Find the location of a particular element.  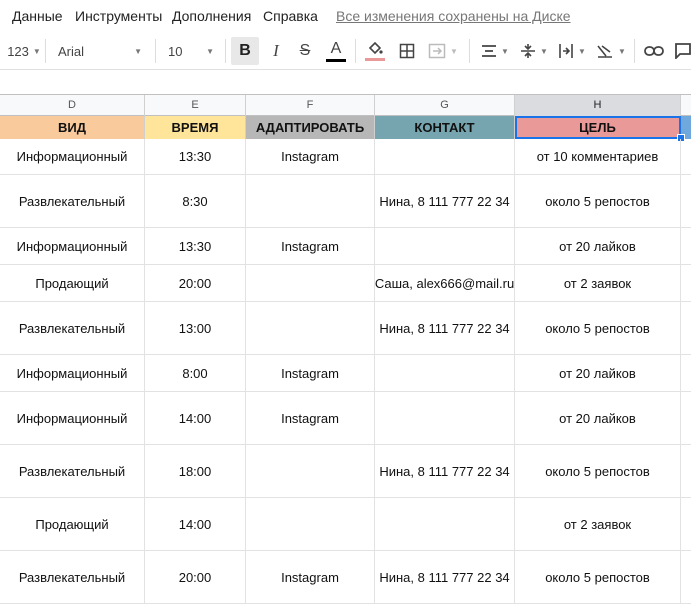

text-wrap-button: ▼ is located at coordinates (572, 51).